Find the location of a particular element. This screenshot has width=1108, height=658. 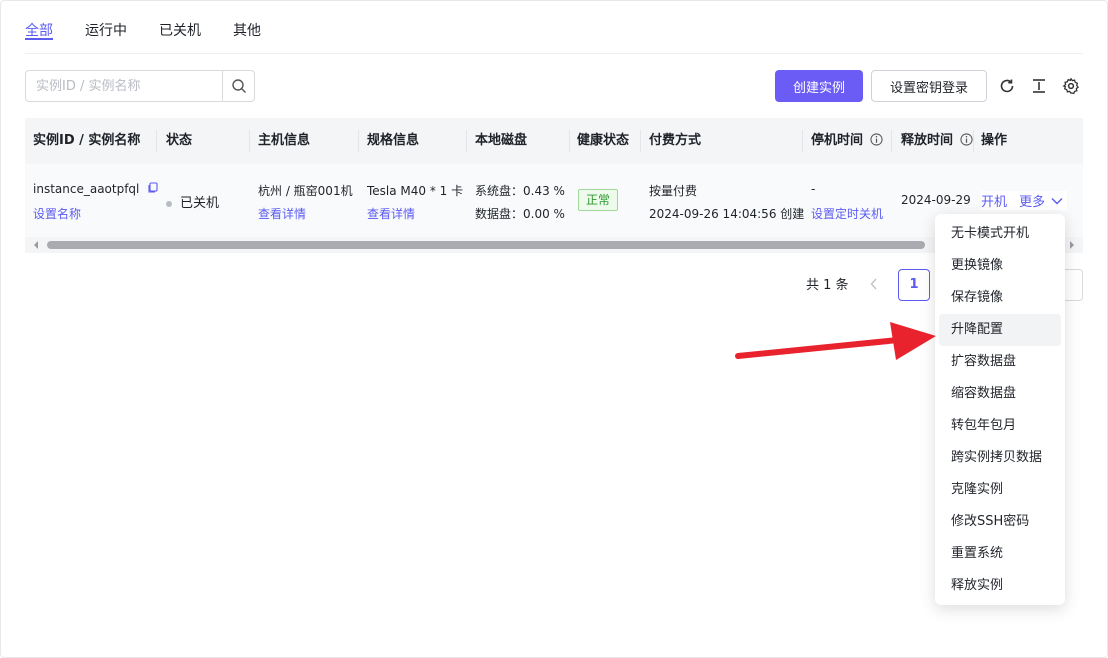

spec-detail-link: 查看详情 is located at coordinates (391, 213).